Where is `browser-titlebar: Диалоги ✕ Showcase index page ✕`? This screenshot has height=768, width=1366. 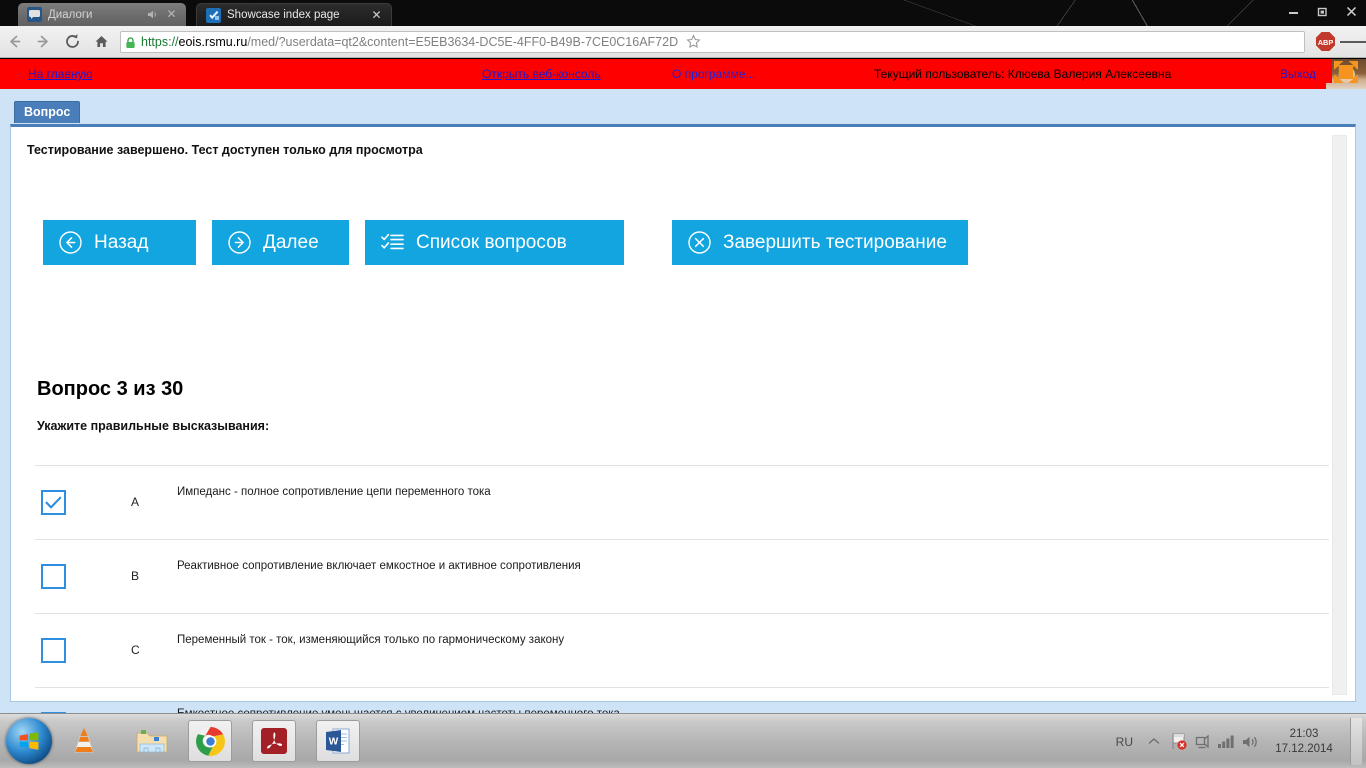
browser-titlebar: Диалоги ✕ Showcase index page ✕ is located at coordinates (683, 13).